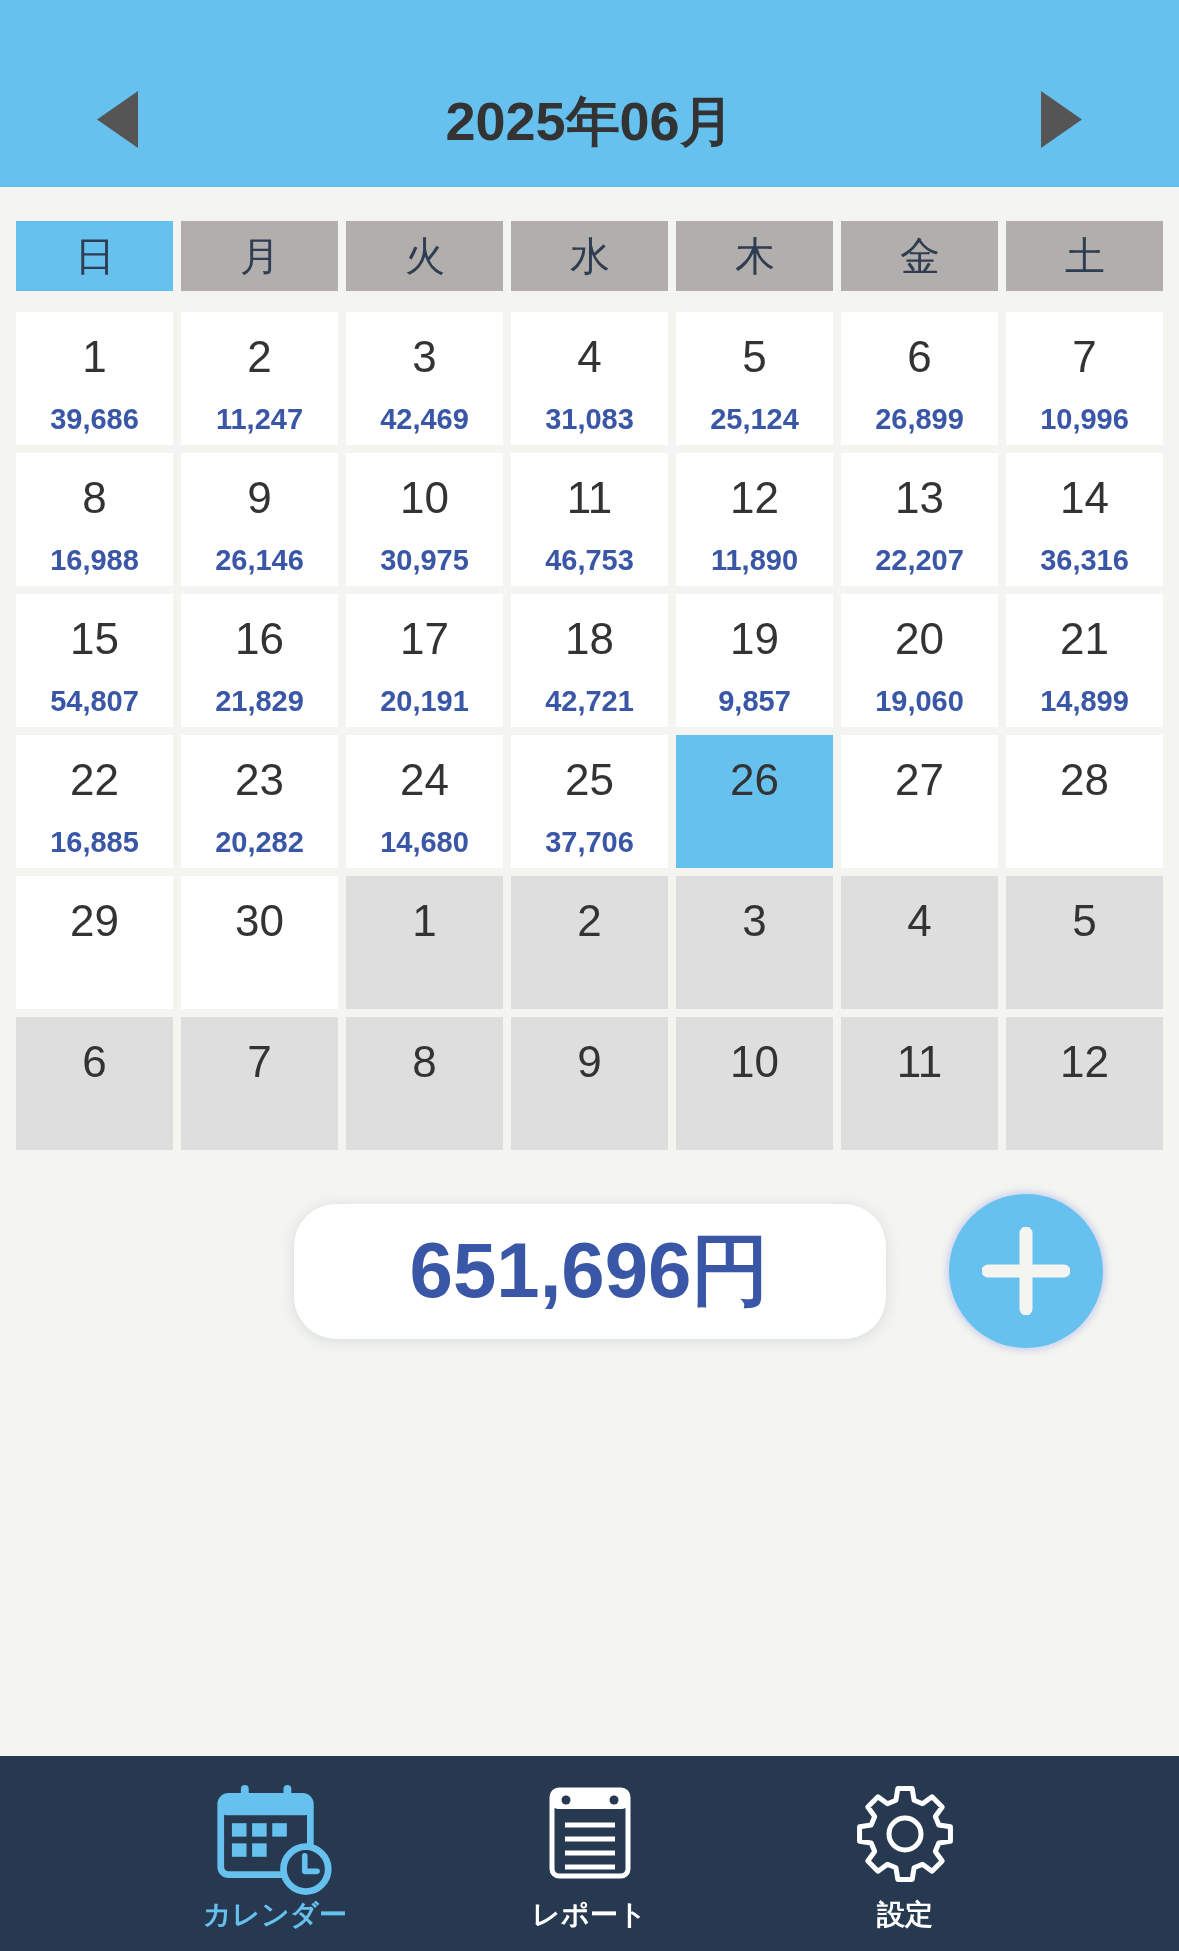 This screenshot has width=1179, height=1951. I want to click on day-cell: 16 21,829, so click(259, 660).